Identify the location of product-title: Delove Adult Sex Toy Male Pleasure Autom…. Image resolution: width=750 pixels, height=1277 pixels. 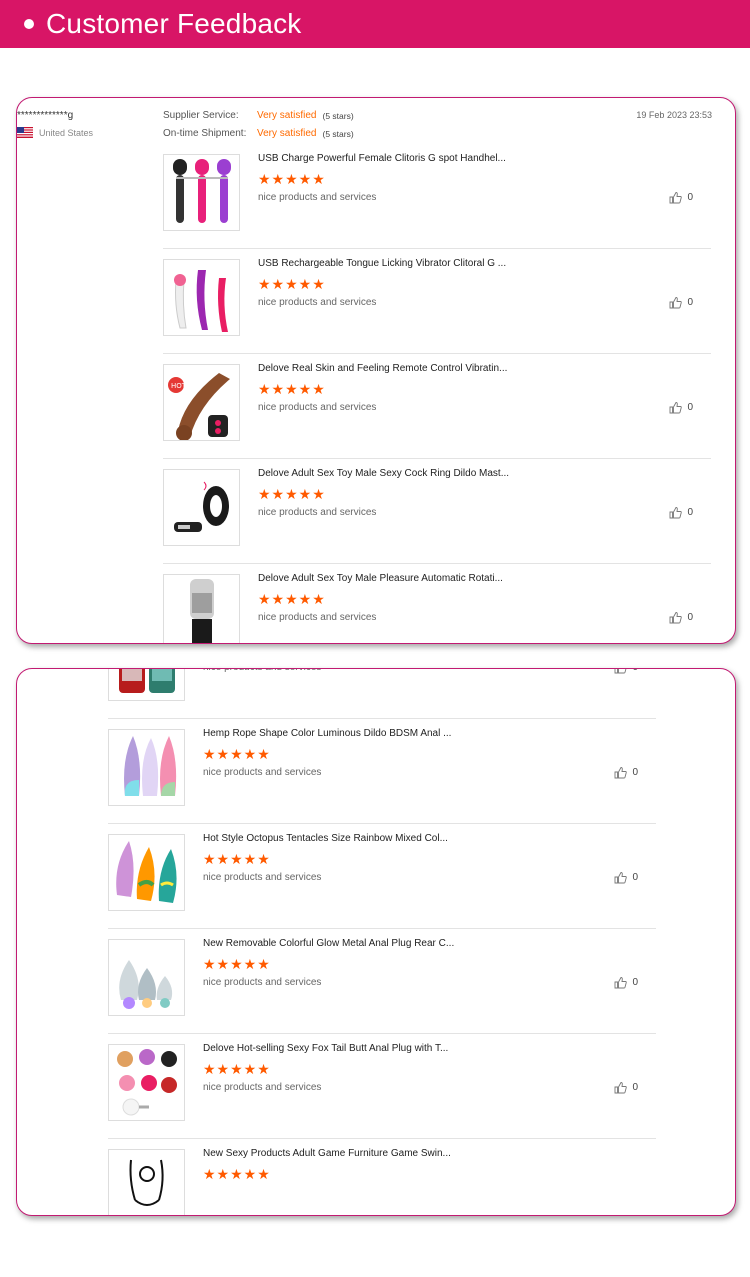
(380, 578).